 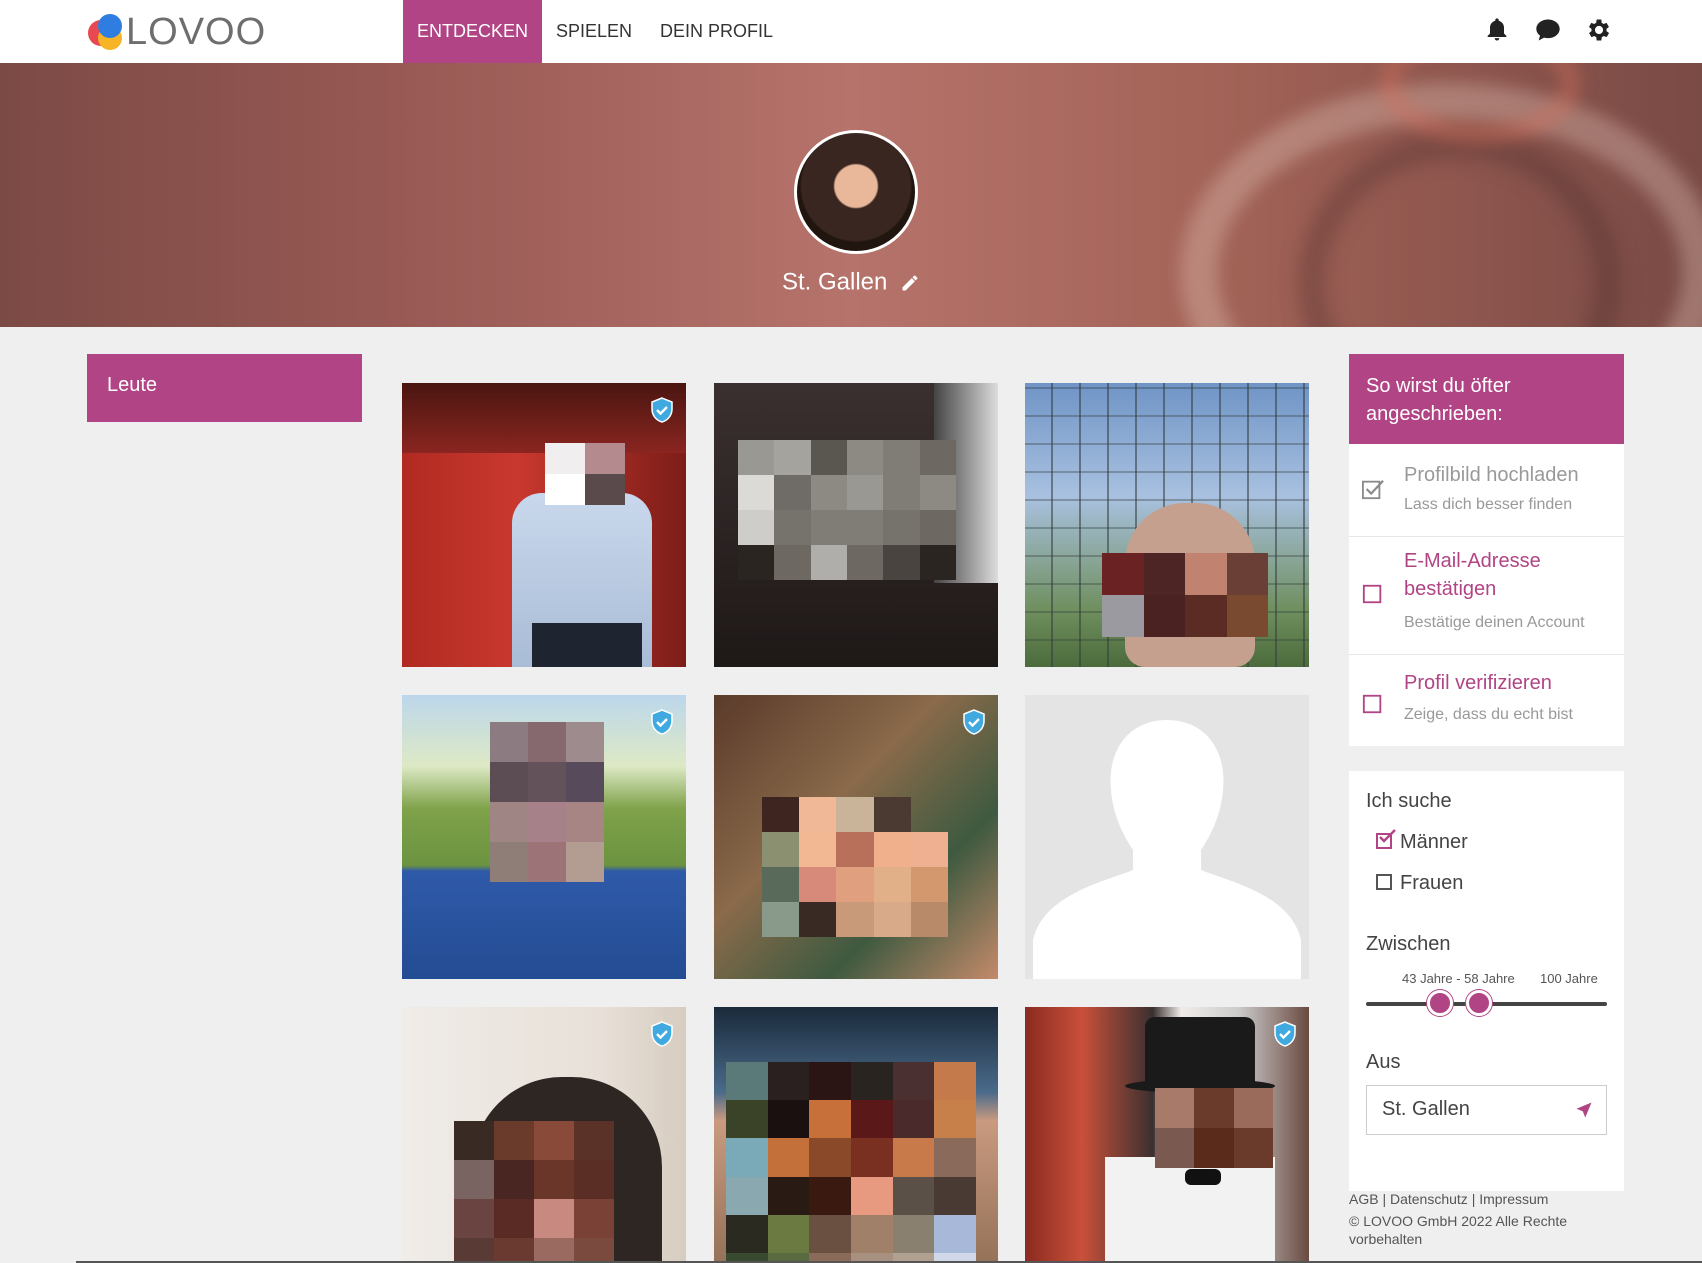 What do you see at coordinates (716, 31) in the screenshot?
I see `tab-dein-profil: DEIN PROFIL` at bounding box center [716, 31].